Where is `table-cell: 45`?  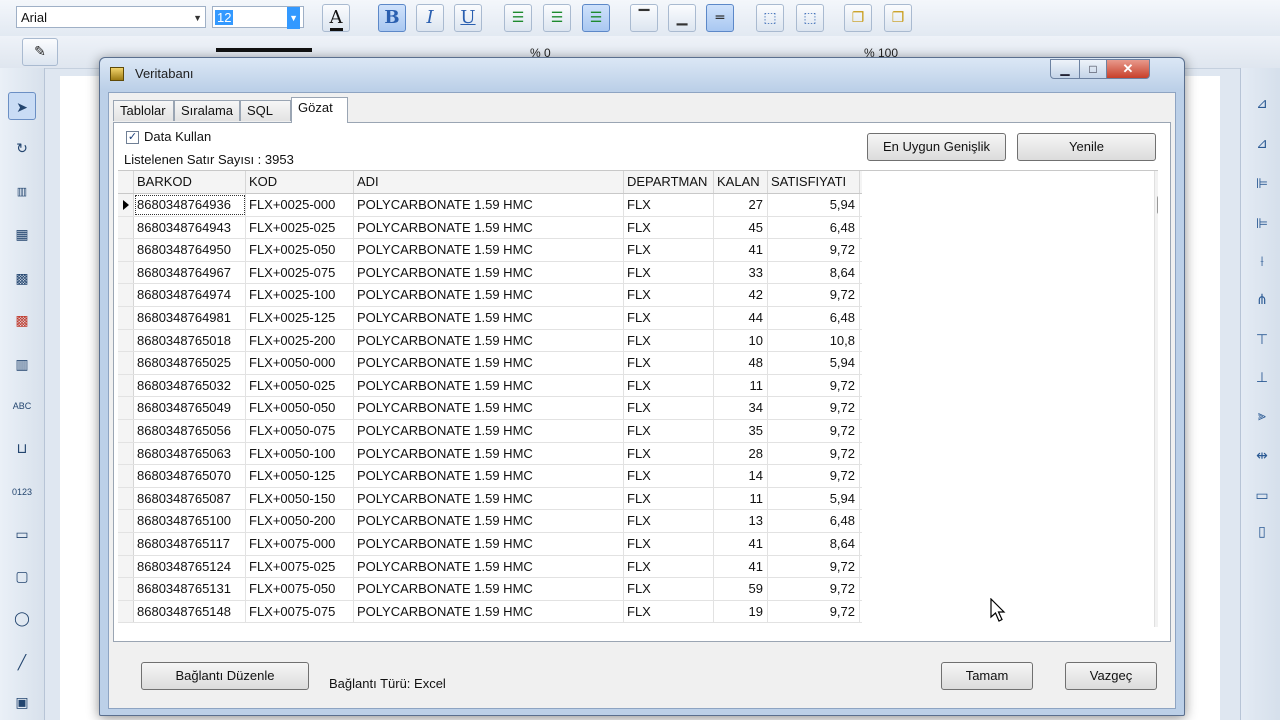 table-cell: 45 is located at coordinates (741, 227).